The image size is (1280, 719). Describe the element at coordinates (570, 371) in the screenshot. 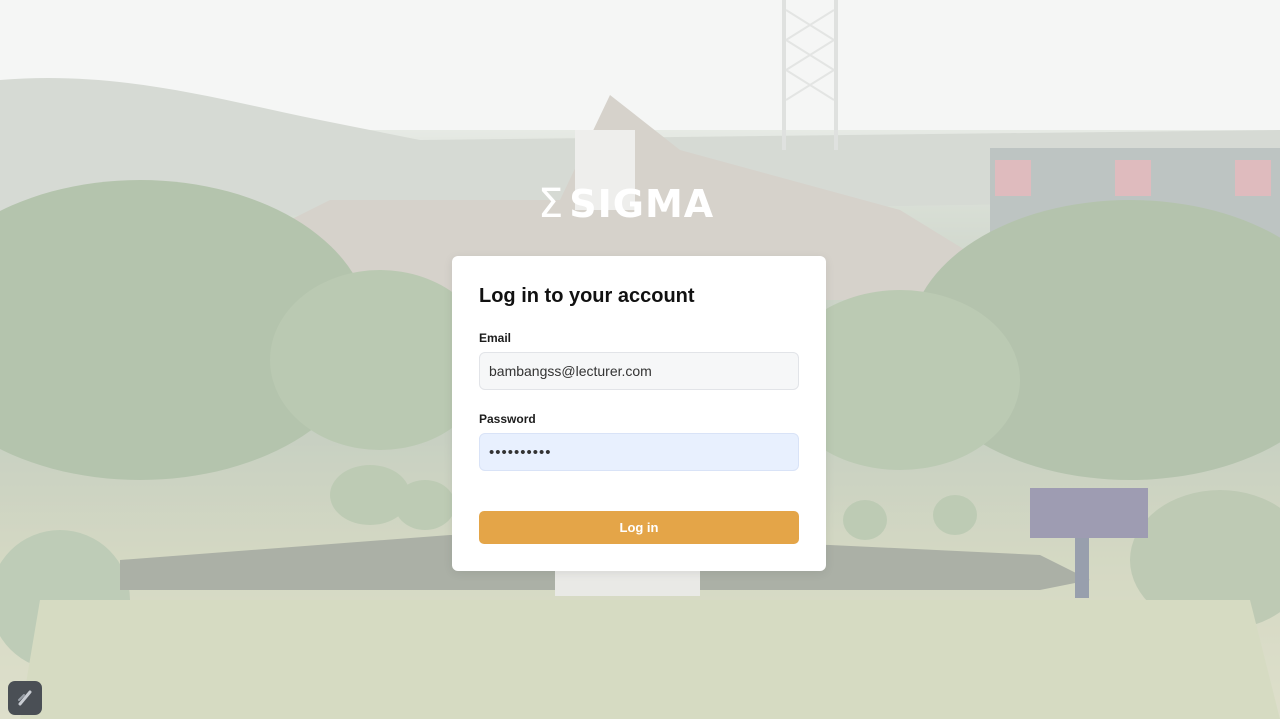

I see `email-value: bambangss@lecturer.com` at that location.